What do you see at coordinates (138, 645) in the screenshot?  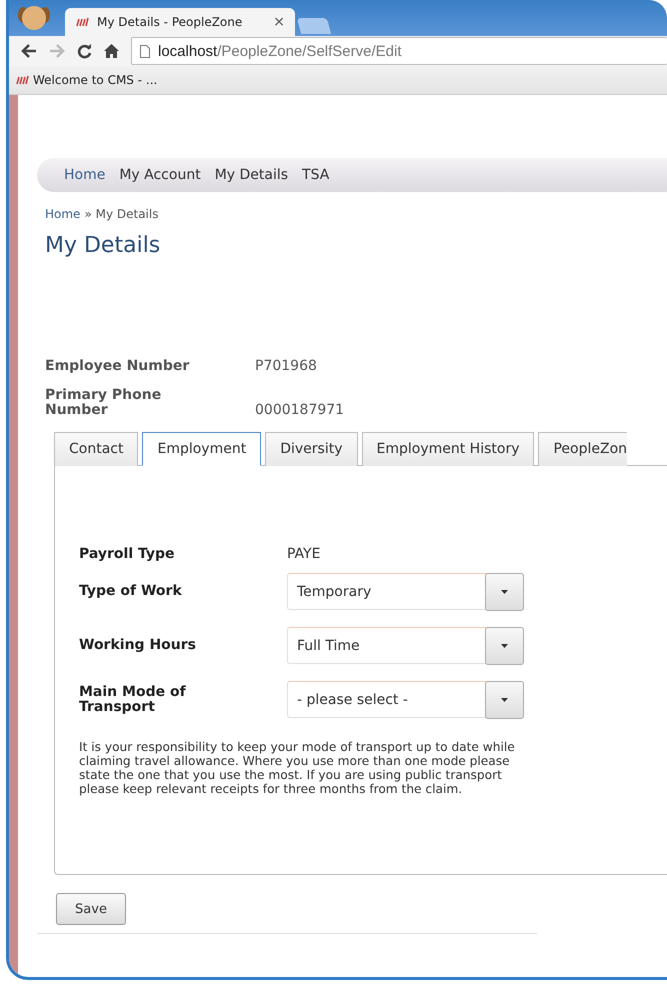 I see `field-label: Working Hours` at bounding box center [138, 645].